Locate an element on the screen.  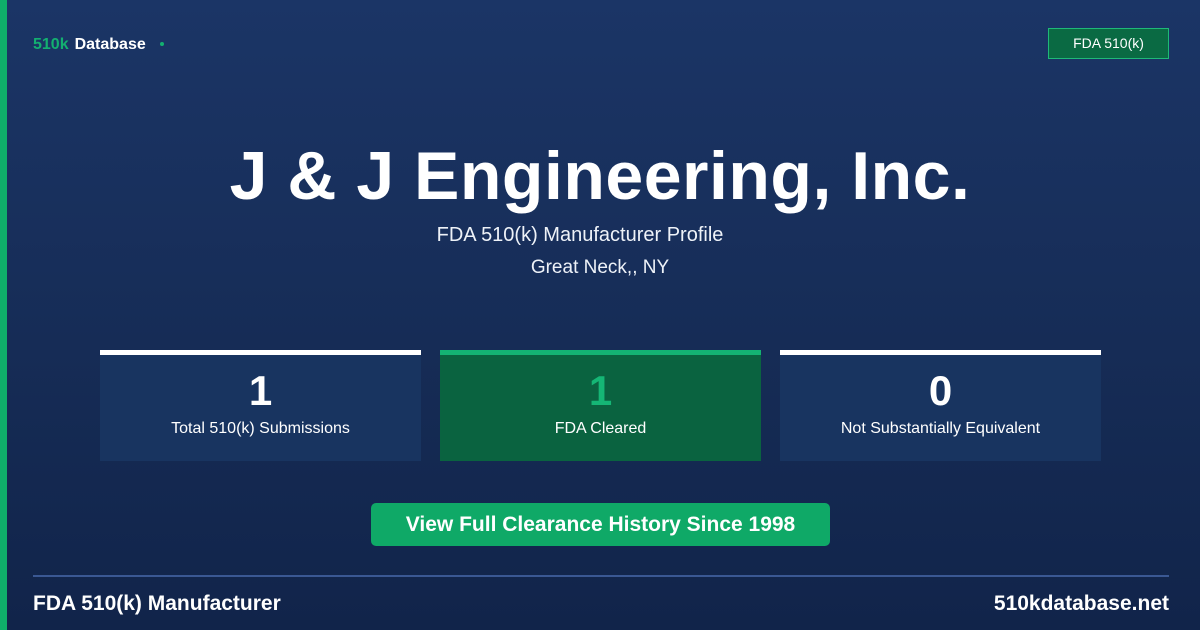
stat-total-submissions-label: Total 510(k) Submissions is located at coordinates (260, 428).